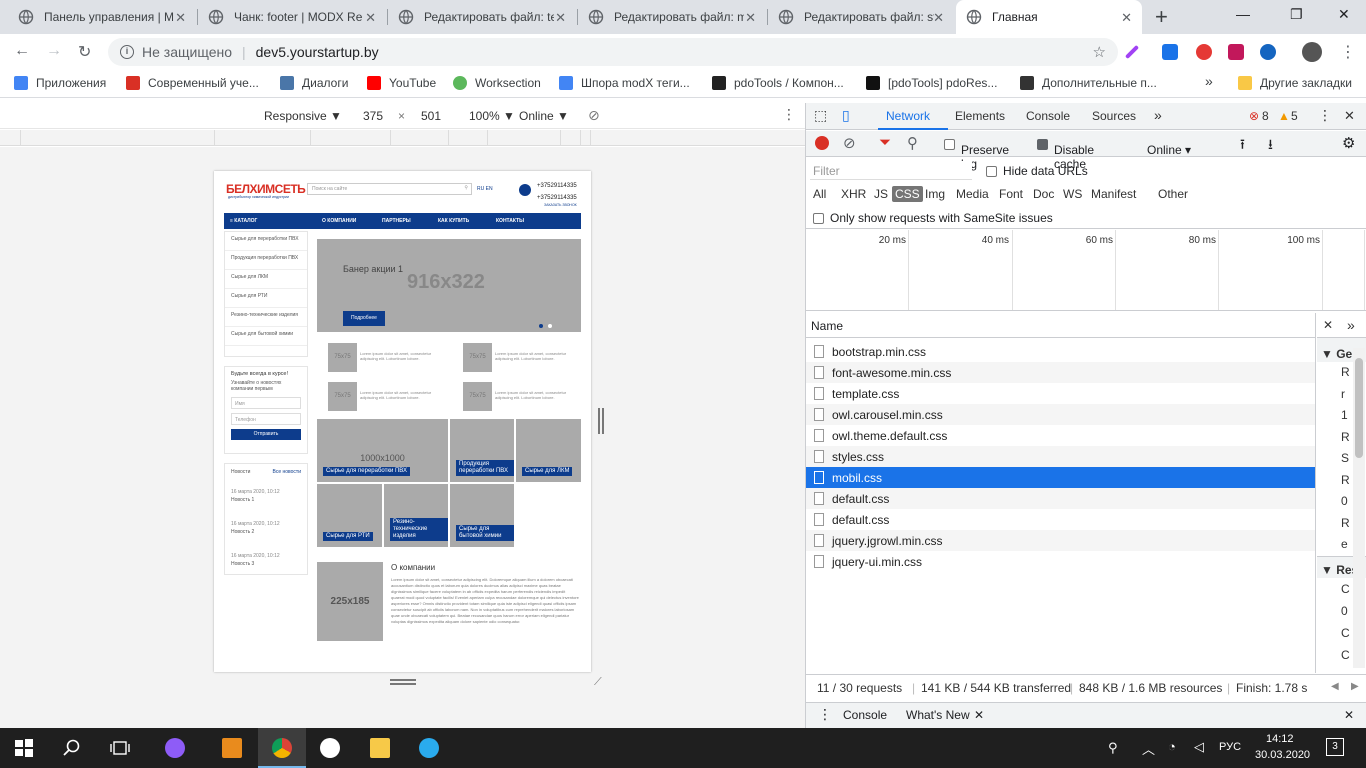  What do you see at coordinates (1065, 154) in the screenshot?
I see `disable-cache-checkbox: Disable cache` at bounding box center [1065, 154].